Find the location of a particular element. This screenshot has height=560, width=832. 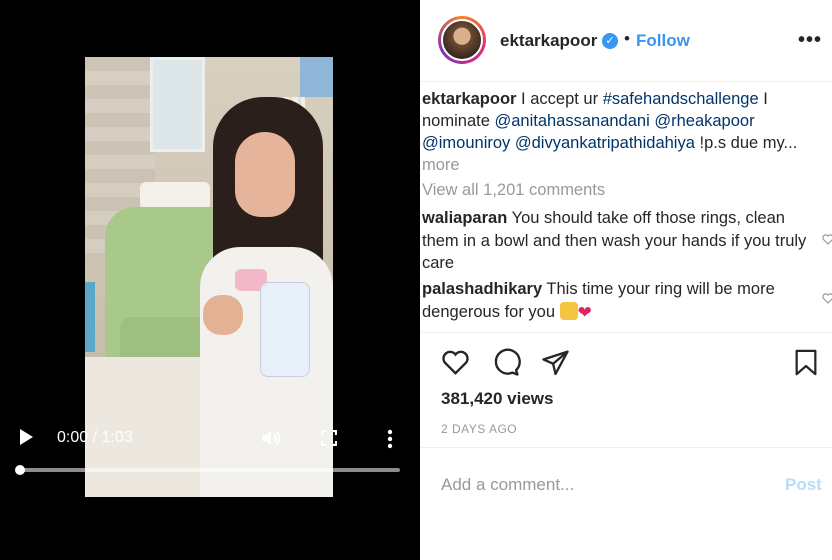

save-bookmark-icon is located at coordinates (806, 362).